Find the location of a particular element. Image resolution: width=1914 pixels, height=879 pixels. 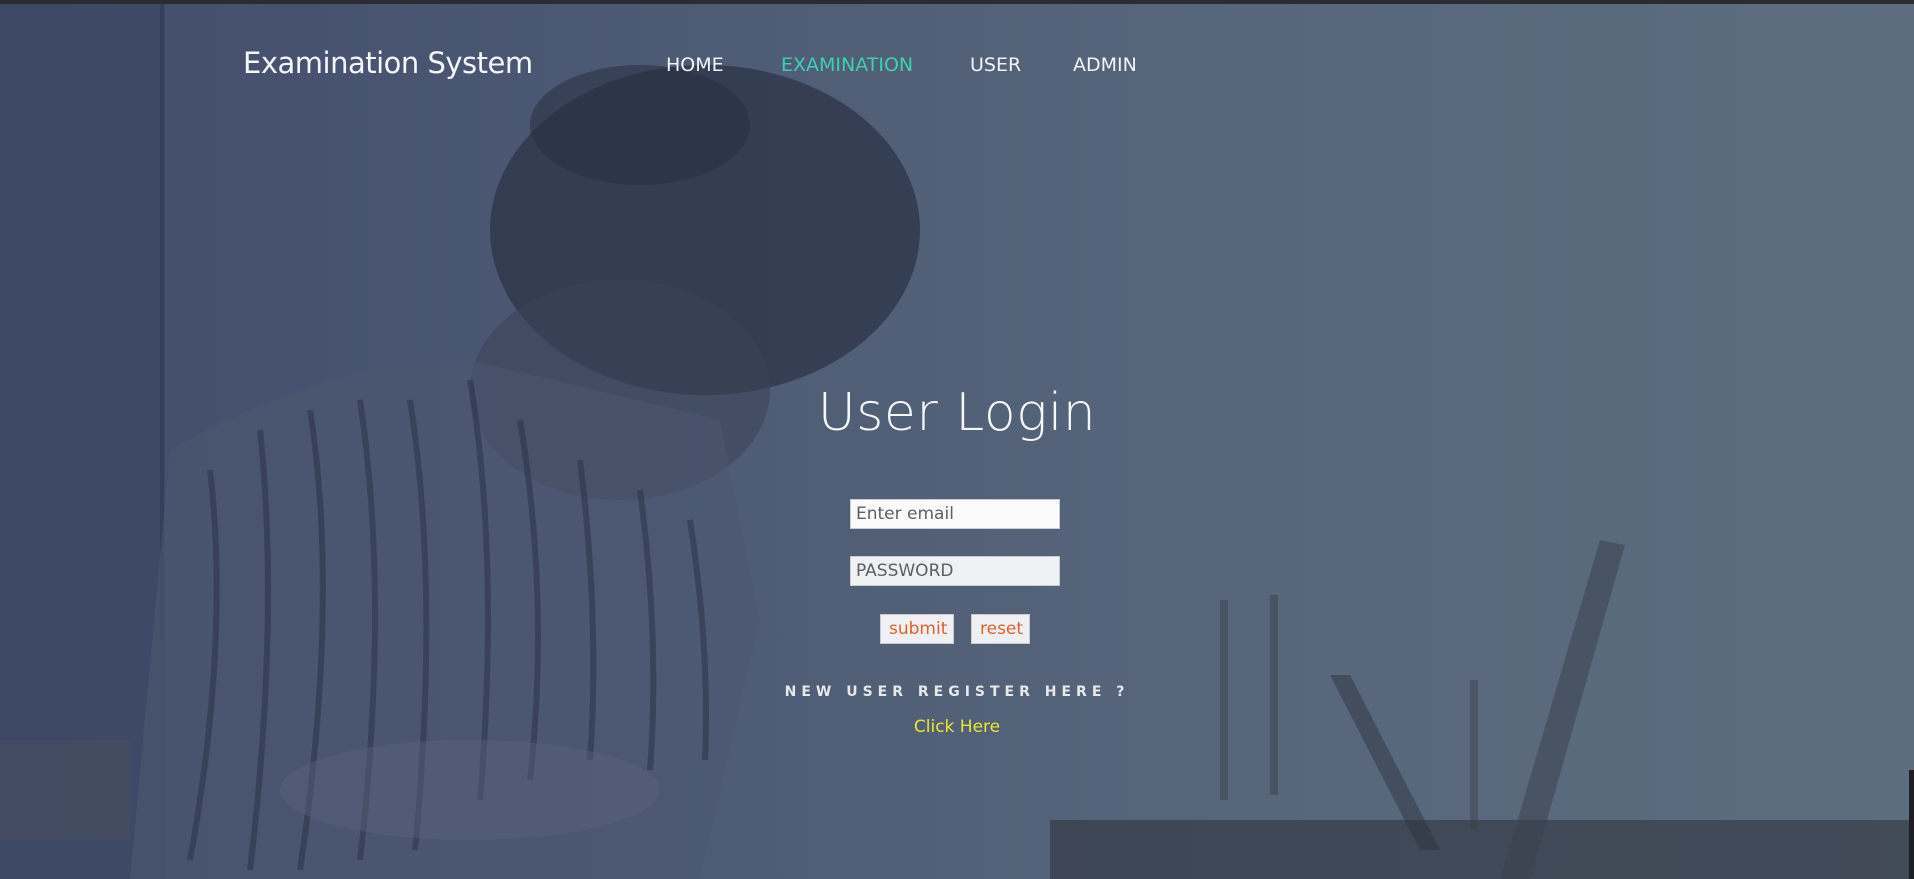

top-border is located at coordinates (957, 2).